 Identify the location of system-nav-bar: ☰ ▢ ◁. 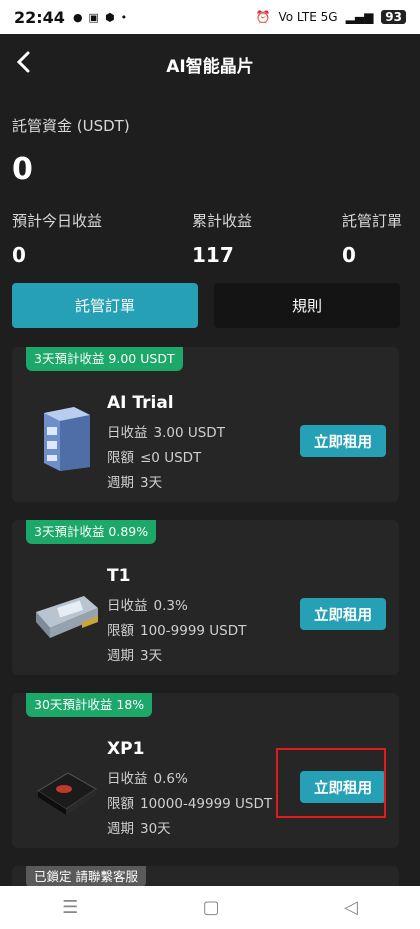
(210, 907).